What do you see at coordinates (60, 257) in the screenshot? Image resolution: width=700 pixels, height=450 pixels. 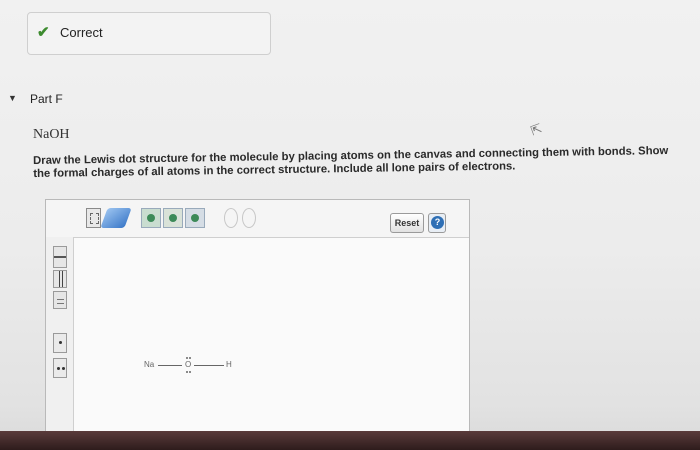 I see `single-bond-icon` at bounding box center [60, 257].